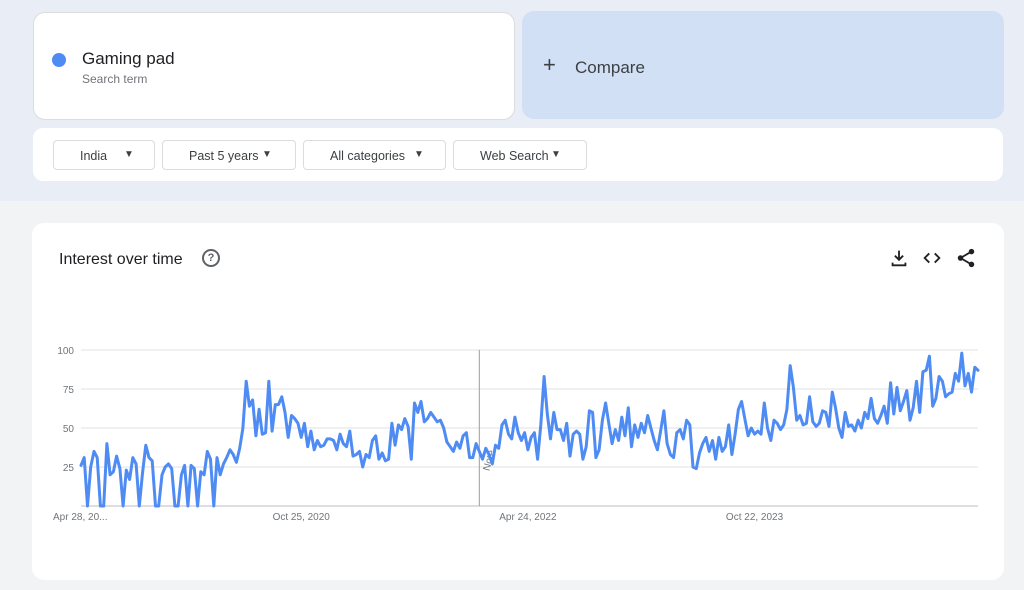 Image resolution: width=1024 pixels, height=590 pixels. What do you see at coordinates (763, 65) in the screenshot?
I see `compare-button: + Compare` at bounding box center [763, 65].